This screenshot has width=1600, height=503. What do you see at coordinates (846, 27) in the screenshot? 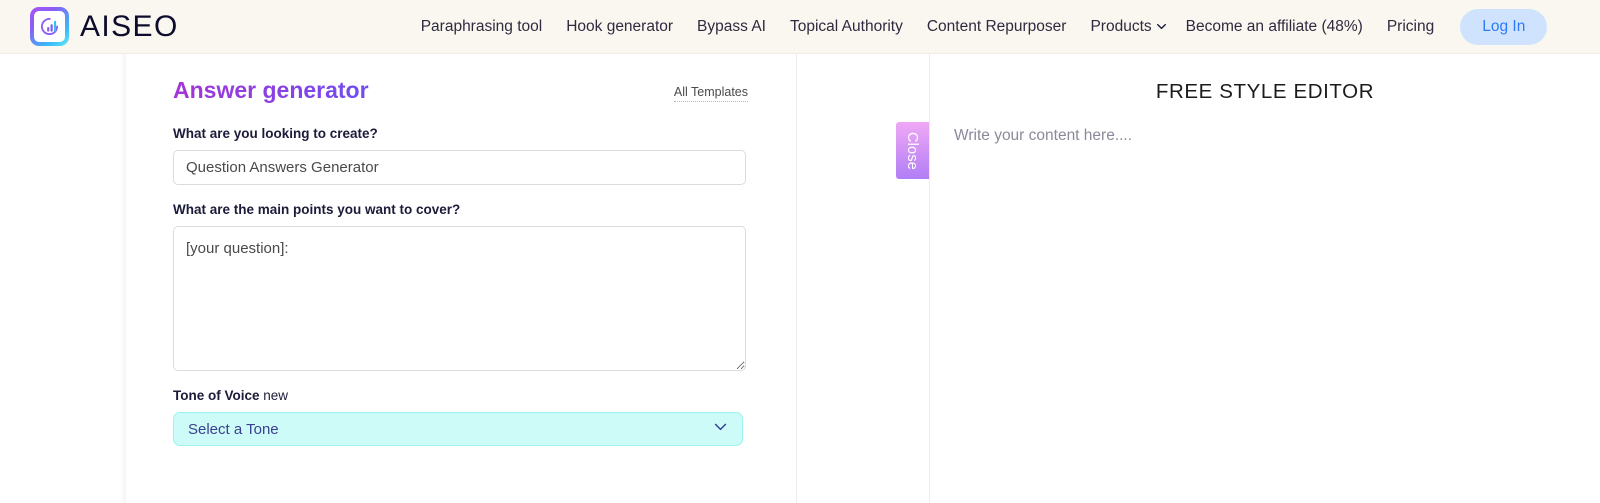
I see `nav-link-topical-authority: Topical Authority` at bounding box center [846, 27].